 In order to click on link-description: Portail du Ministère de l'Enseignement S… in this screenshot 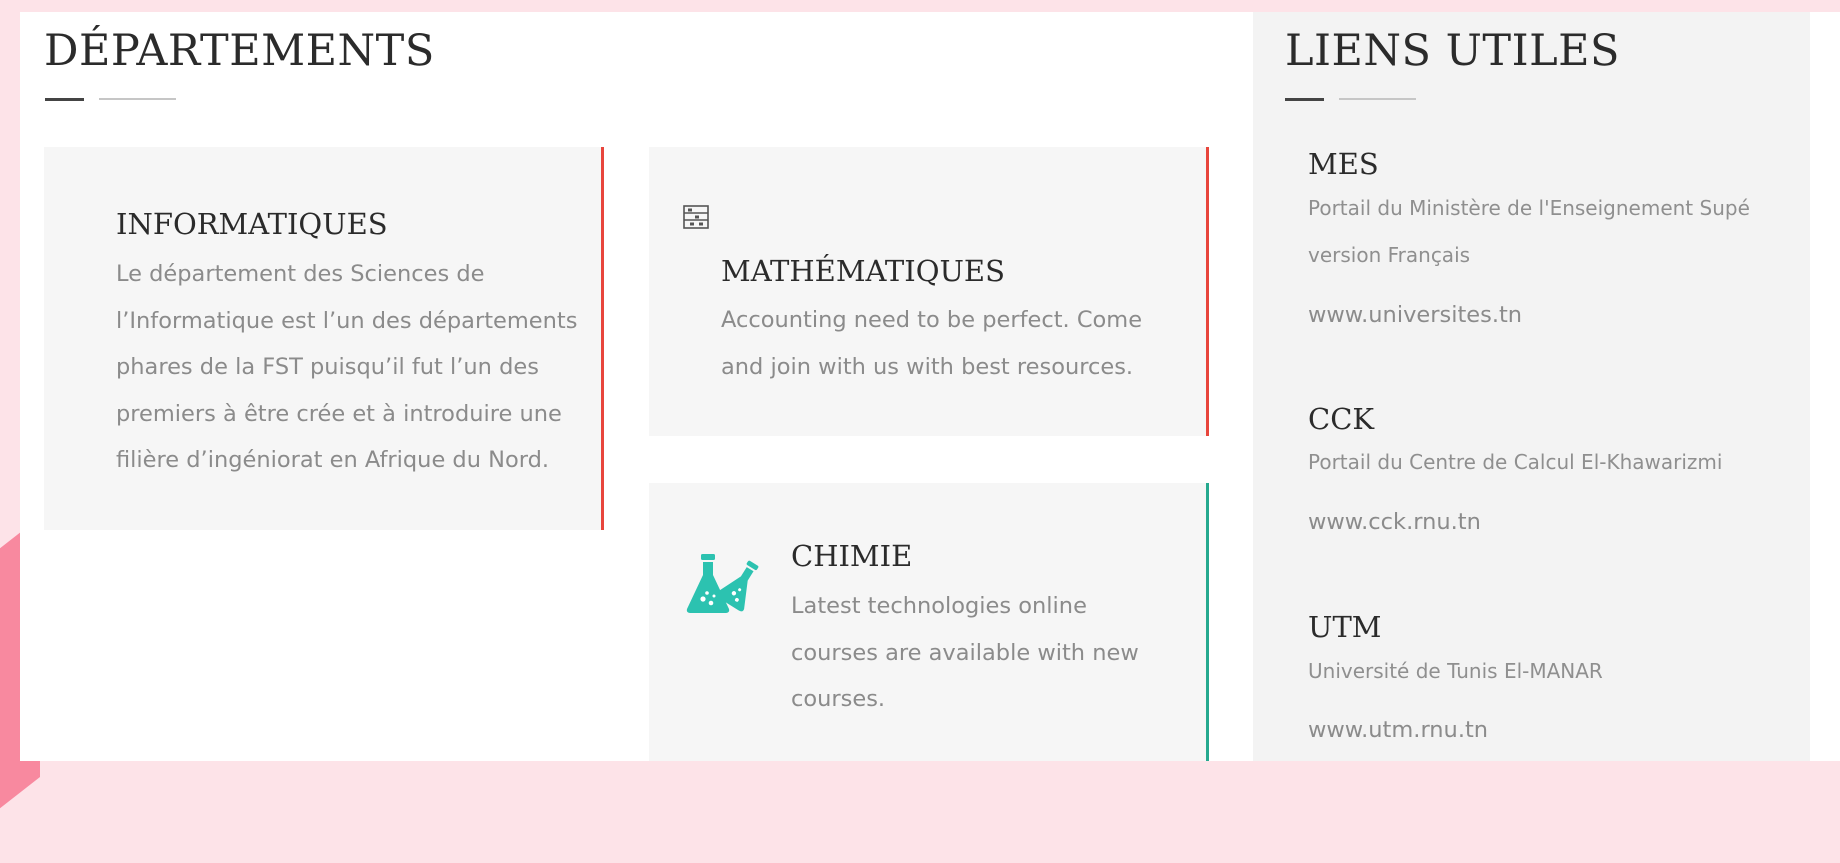, I will do `click(1533, 231)`.